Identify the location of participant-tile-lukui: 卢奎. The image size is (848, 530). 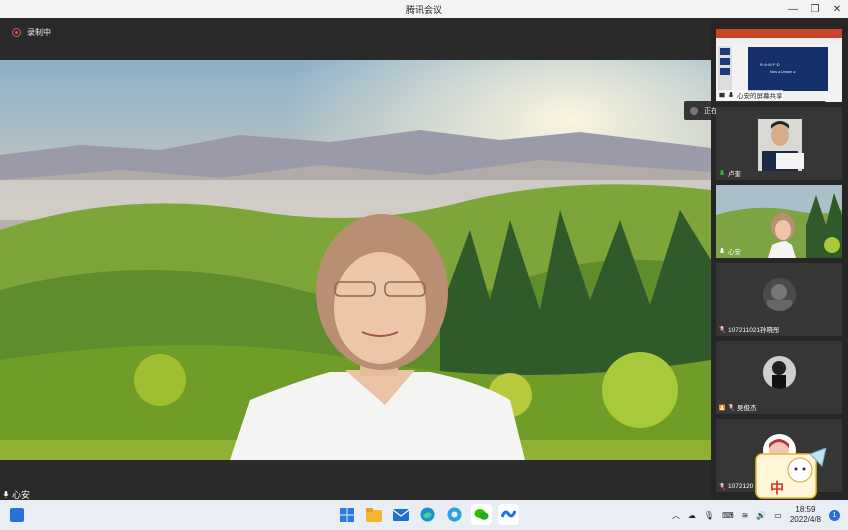
(779, 143).